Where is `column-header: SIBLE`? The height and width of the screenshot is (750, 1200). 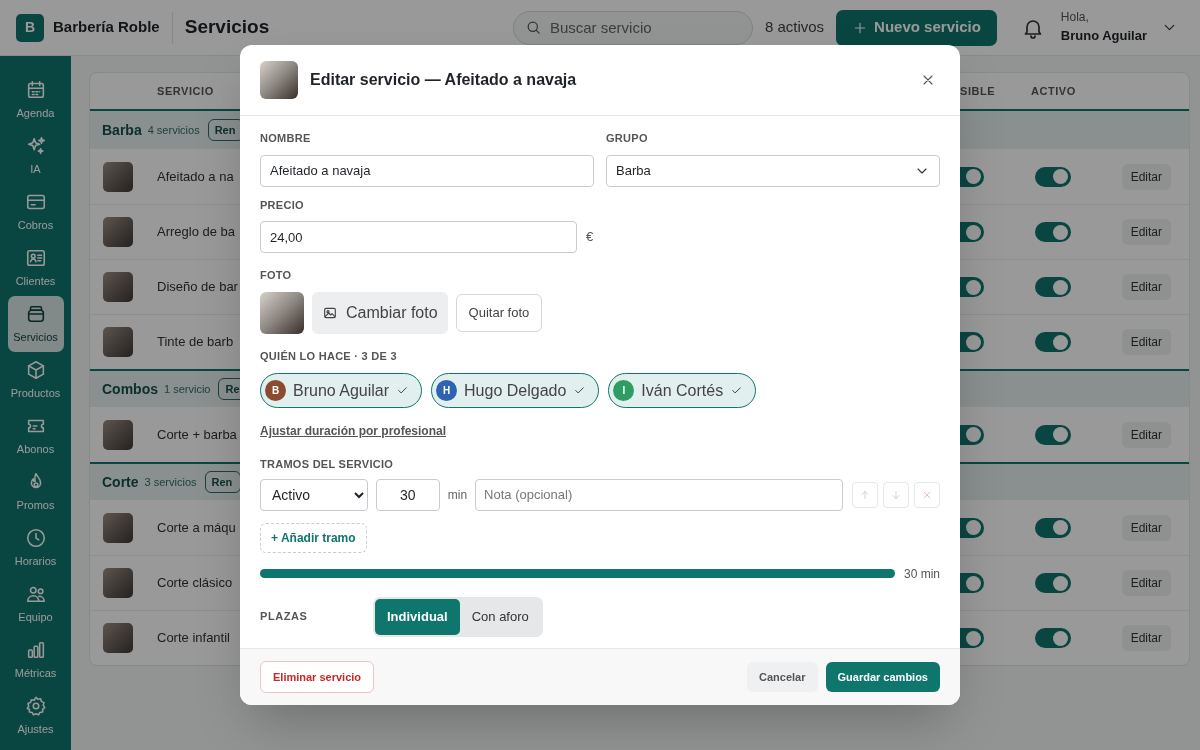 column-header: SIBLE is located at coordinates (978, 91).